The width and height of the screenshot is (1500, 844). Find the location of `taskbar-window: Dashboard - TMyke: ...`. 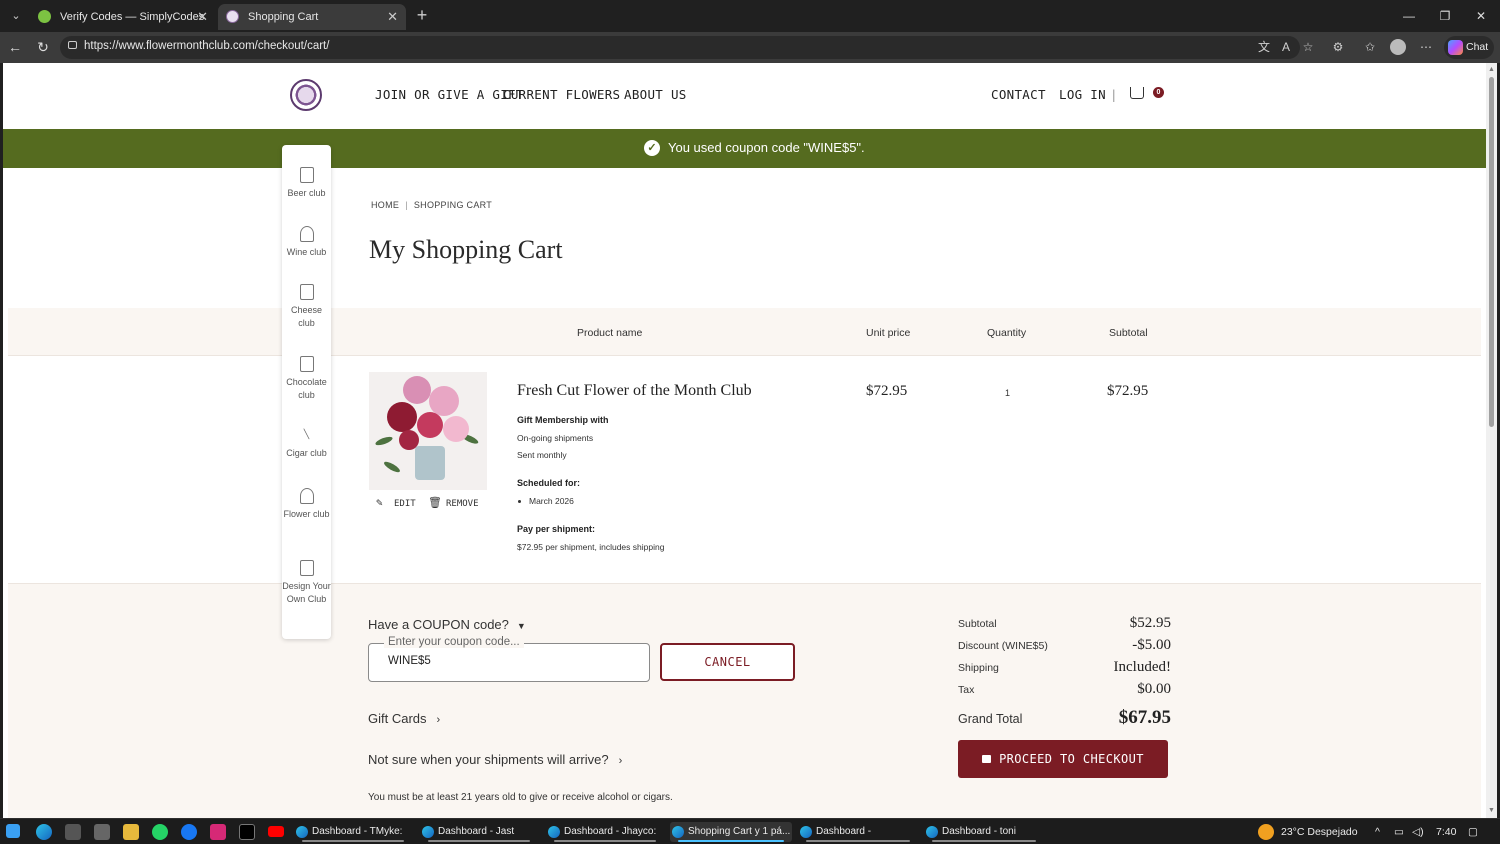

taskbar-window: Dashboard - TMyke: ... is located at coordinates (353, 832).